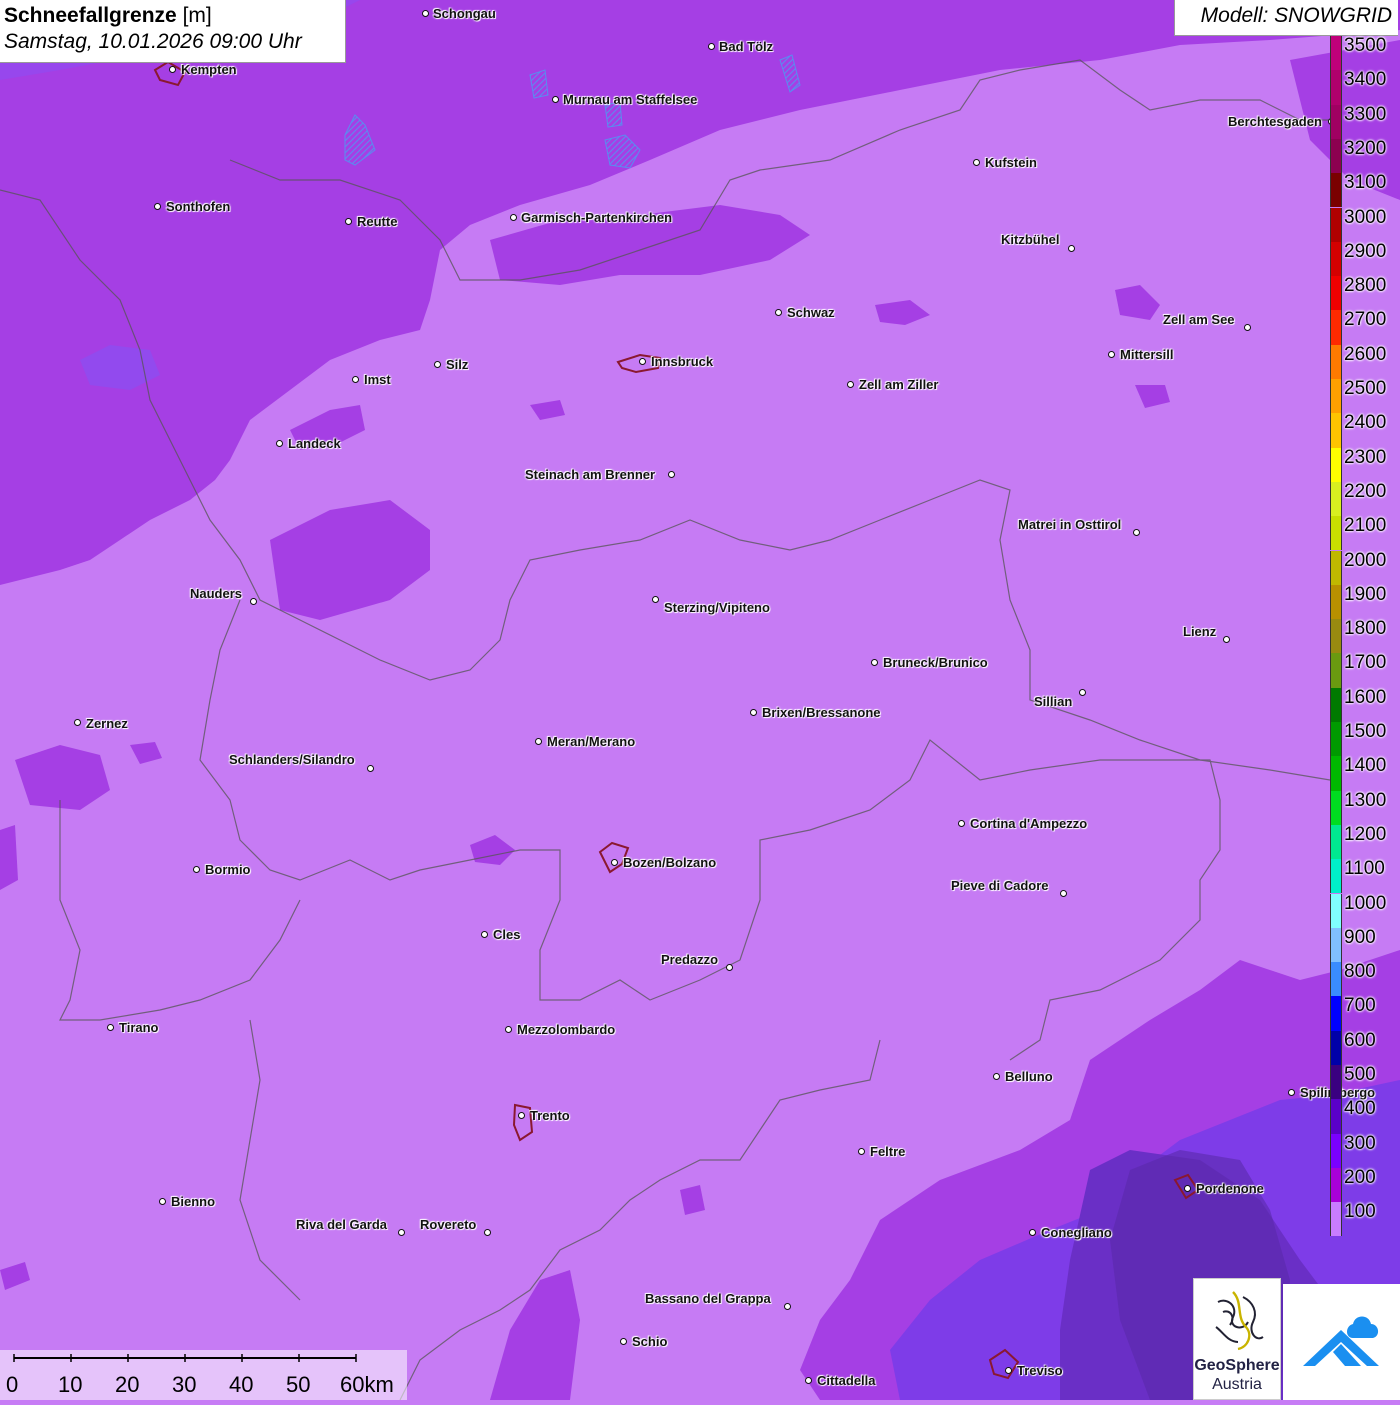  I want to click on city-label: Bassano del Grappa, so click(708, 1298).